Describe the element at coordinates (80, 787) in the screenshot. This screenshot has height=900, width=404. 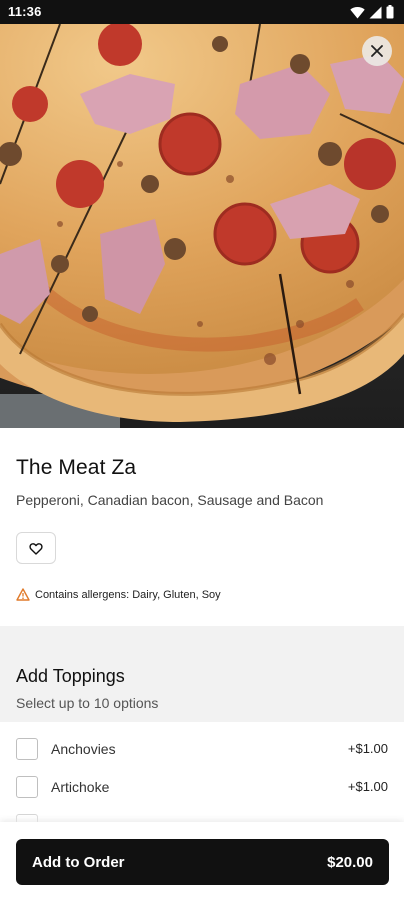
I see `topping-name: Artichoke` at that location.